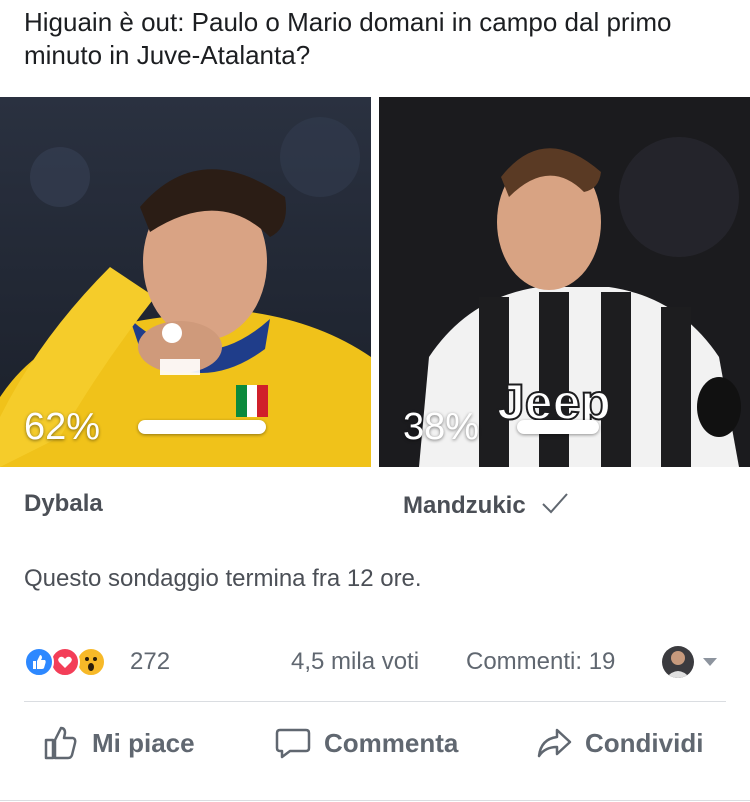 The image size is (750, 802). Describe the element at coordinates (65, 662) in the screenshot. I see `love-icon` at that location.